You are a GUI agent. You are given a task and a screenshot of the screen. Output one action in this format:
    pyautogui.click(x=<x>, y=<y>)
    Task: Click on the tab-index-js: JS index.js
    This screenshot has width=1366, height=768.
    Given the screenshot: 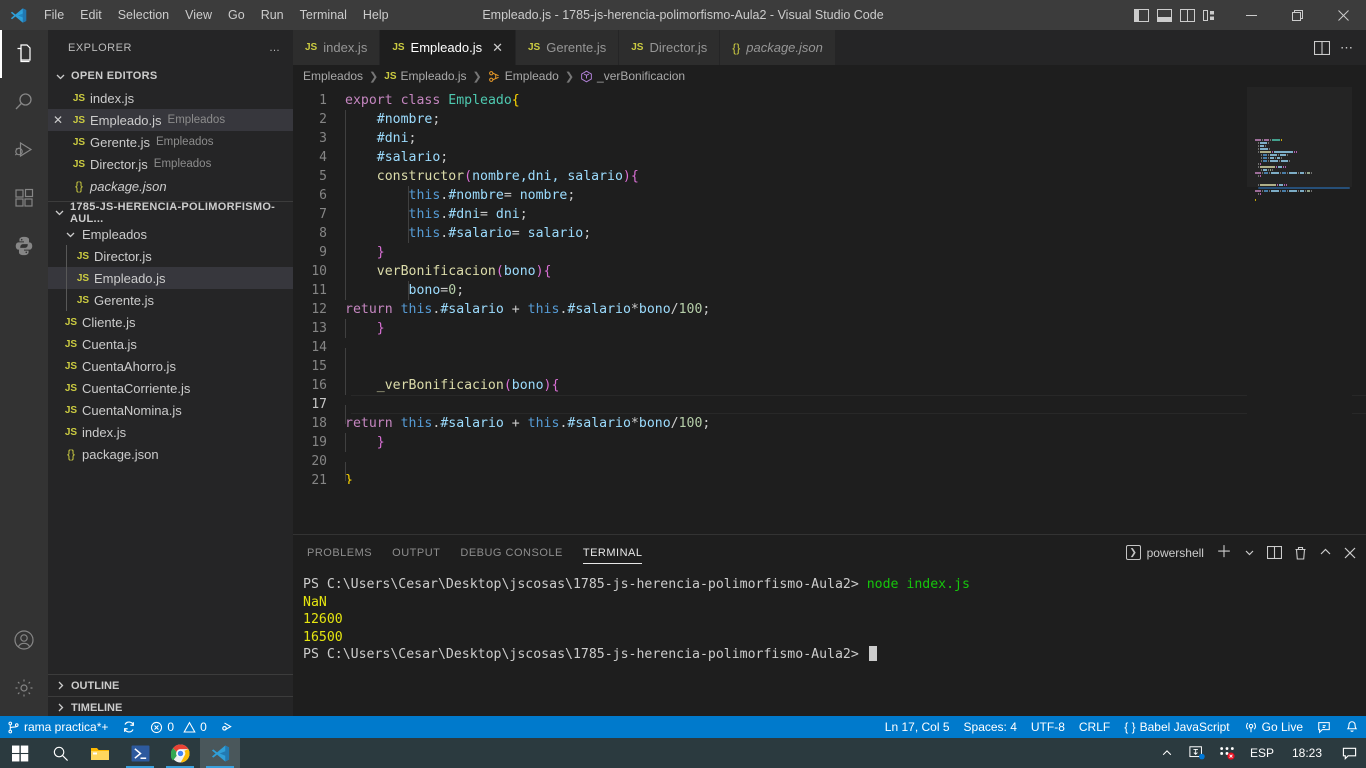 What is the action you would take?
    pyautogui.click(x=337, y=47)
    